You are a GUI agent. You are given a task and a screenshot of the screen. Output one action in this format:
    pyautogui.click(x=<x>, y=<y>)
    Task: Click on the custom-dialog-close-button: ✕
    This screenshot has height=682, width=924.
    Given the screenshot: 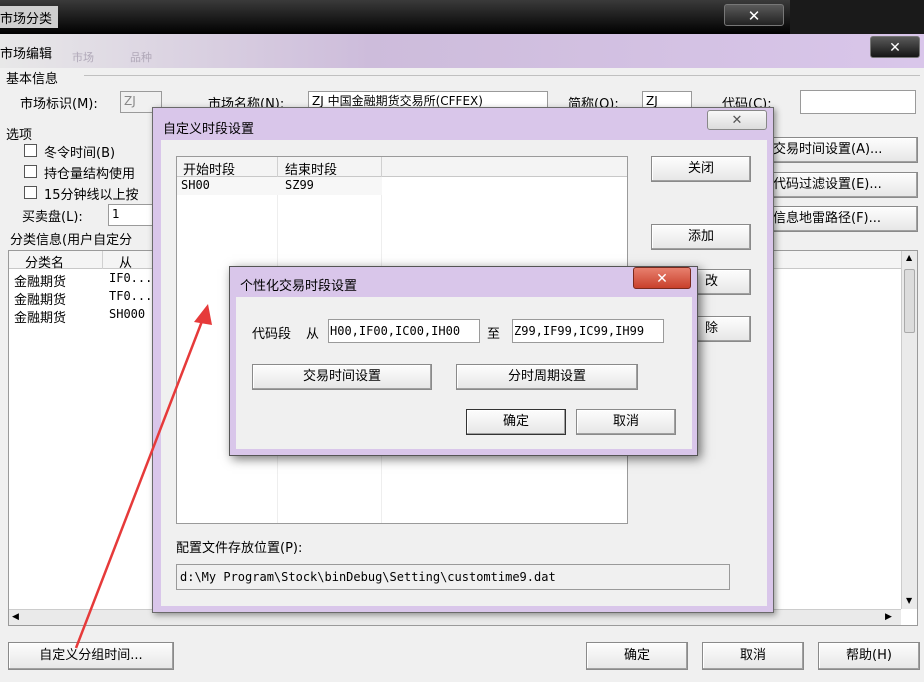 What is the action you would take?
    pyautogui.click(x=737, y=120)
    